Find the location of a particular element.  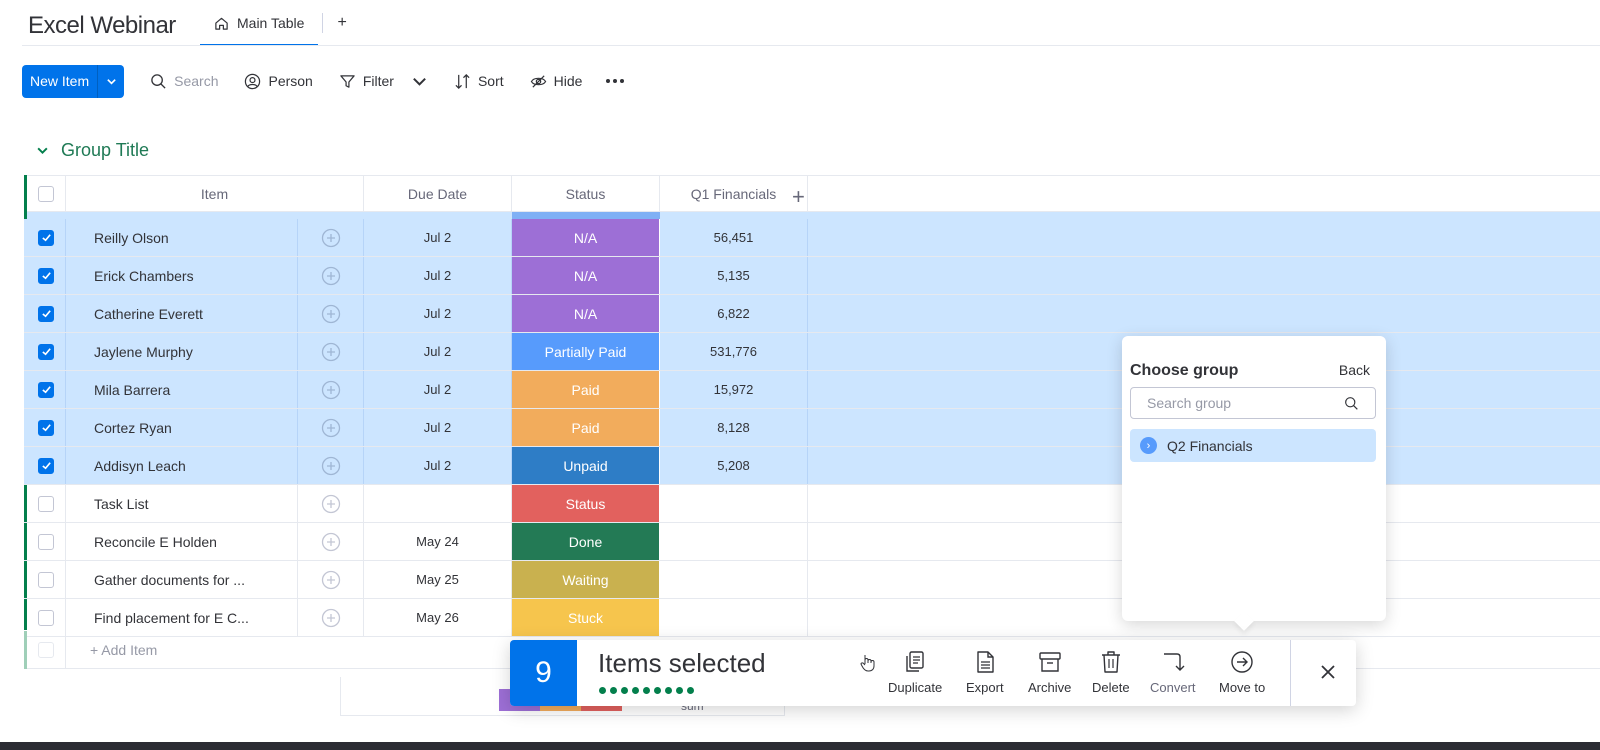

group-option-q2-financials: › Q2 Financials is located at coordinates (1253, 445).